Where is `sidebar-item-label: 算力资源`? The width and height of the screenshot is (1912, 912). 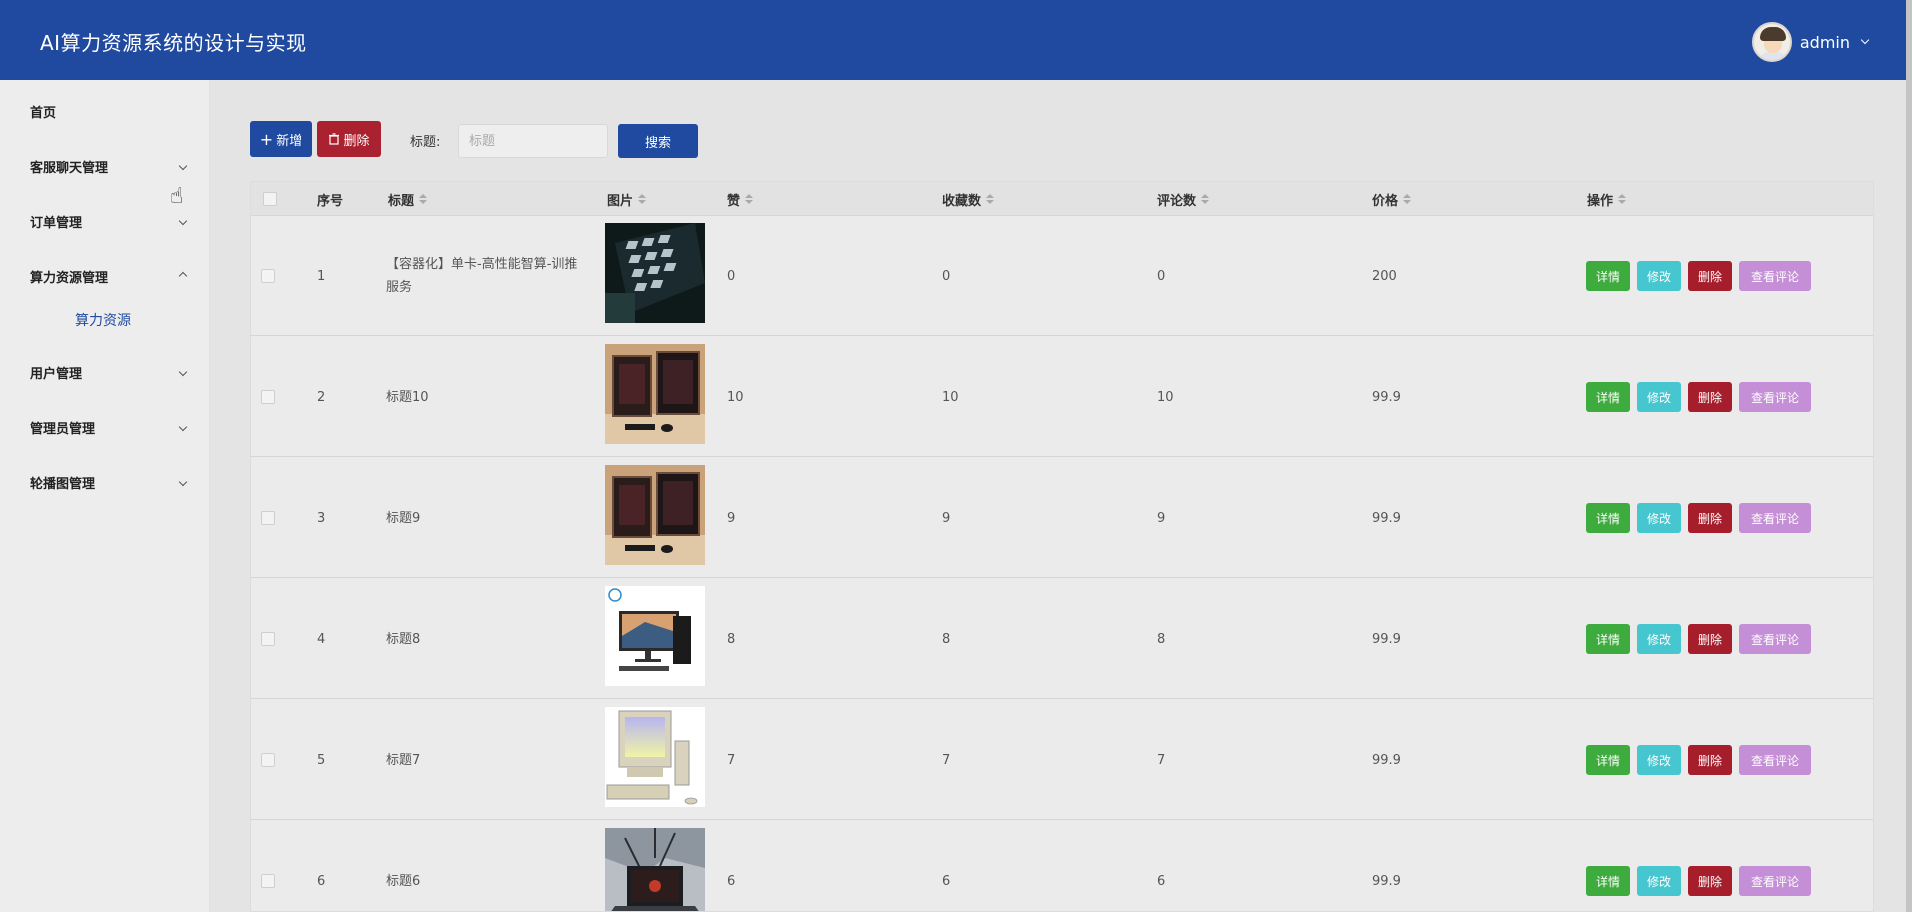 sidebar-item-label: 算力资源 is located at coordinates (103, 321).